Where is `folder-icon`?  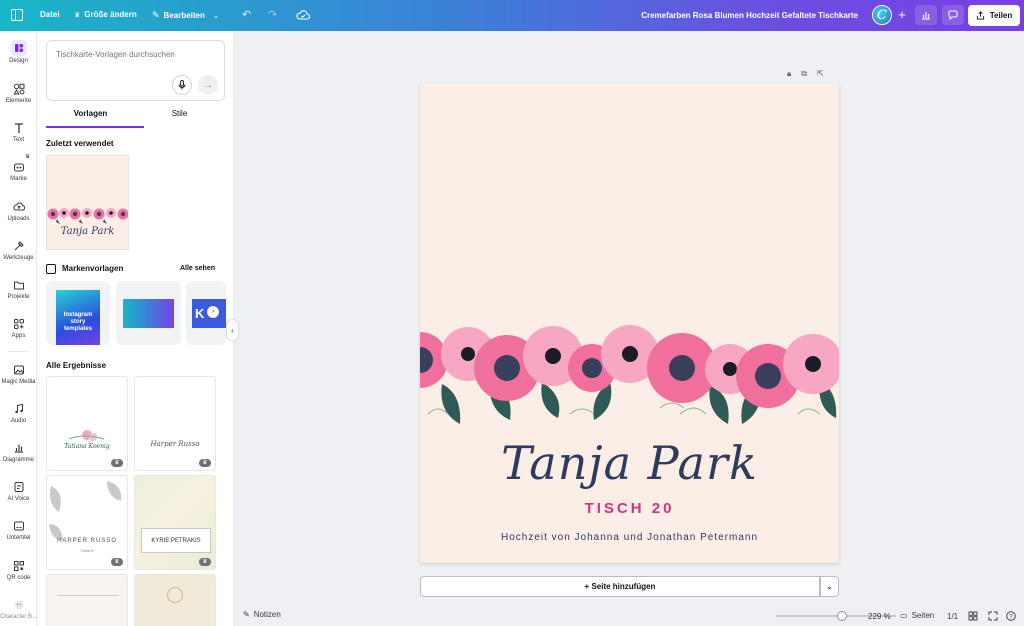
folder-icon is located at coordinates (18, 285).